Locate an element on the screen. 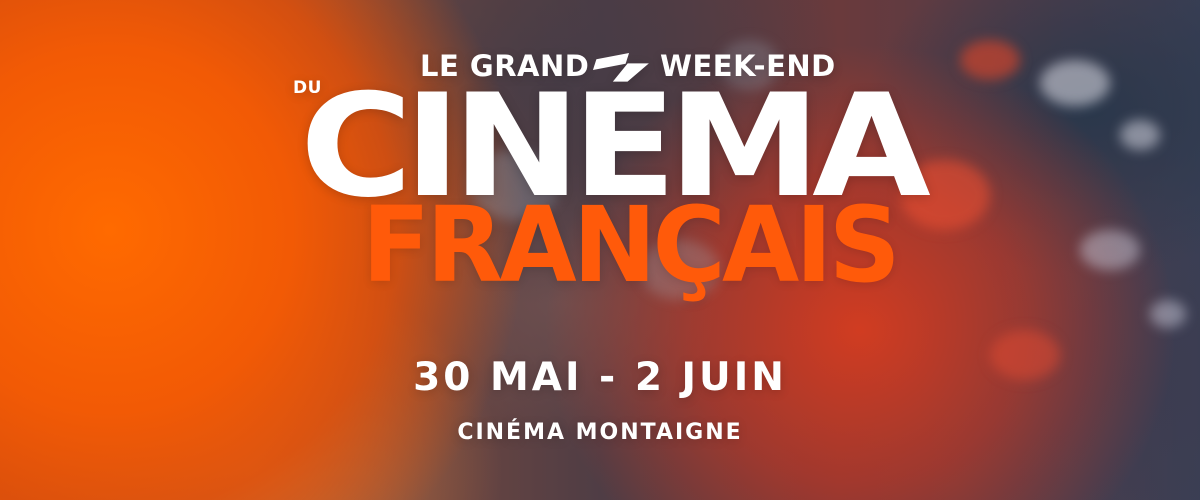 Image resolution: width=1200 pixels, height=500 pixels. event-venue: CINÉMA MONTAIGNE is located at coordinates (600, 432).